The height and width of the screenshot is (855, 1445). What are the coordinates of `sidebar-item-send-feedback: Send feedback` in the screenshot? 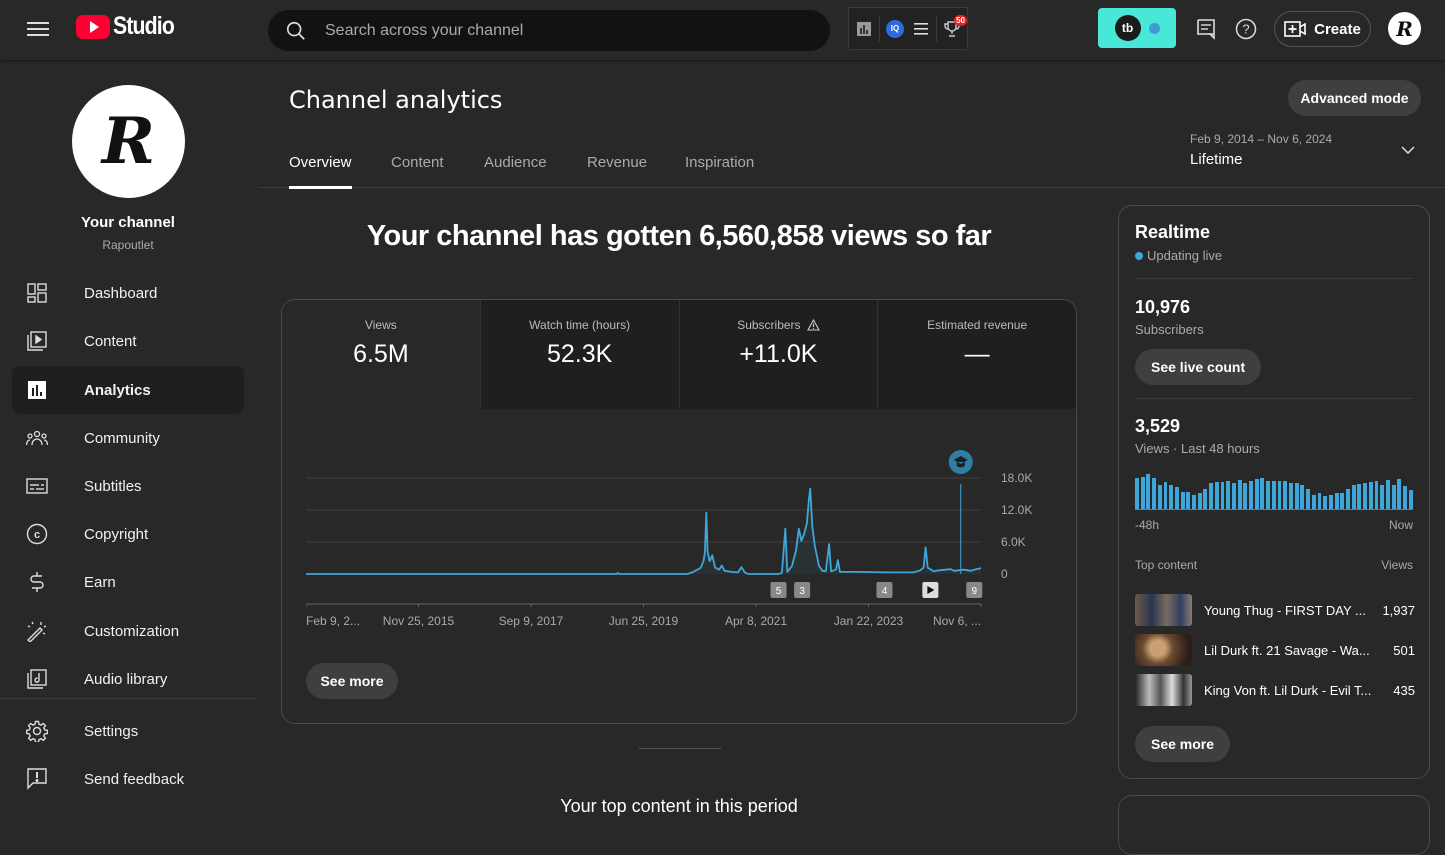 It's located at (128, 779).